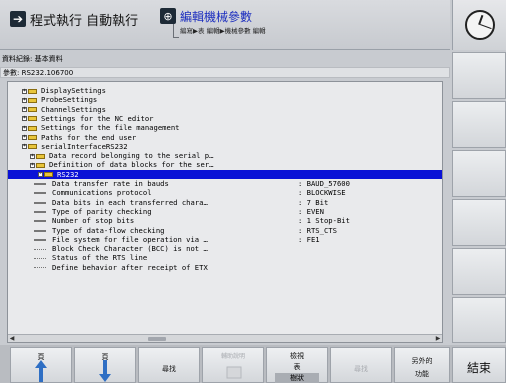 The image size is (506, 383). What do you see at coordinates (225, 90) in the screenshot?
I see `tree-row: + DisplaySettings` at bounding box center [225, 90].